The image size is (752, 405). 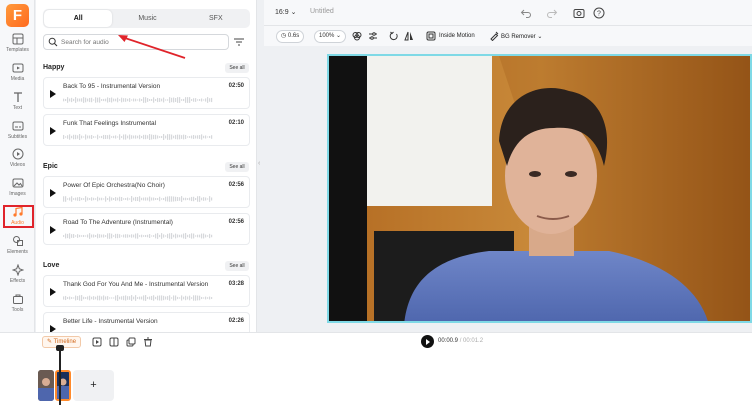 I want to click on help-icon: ?, so click(x=599, y=13).